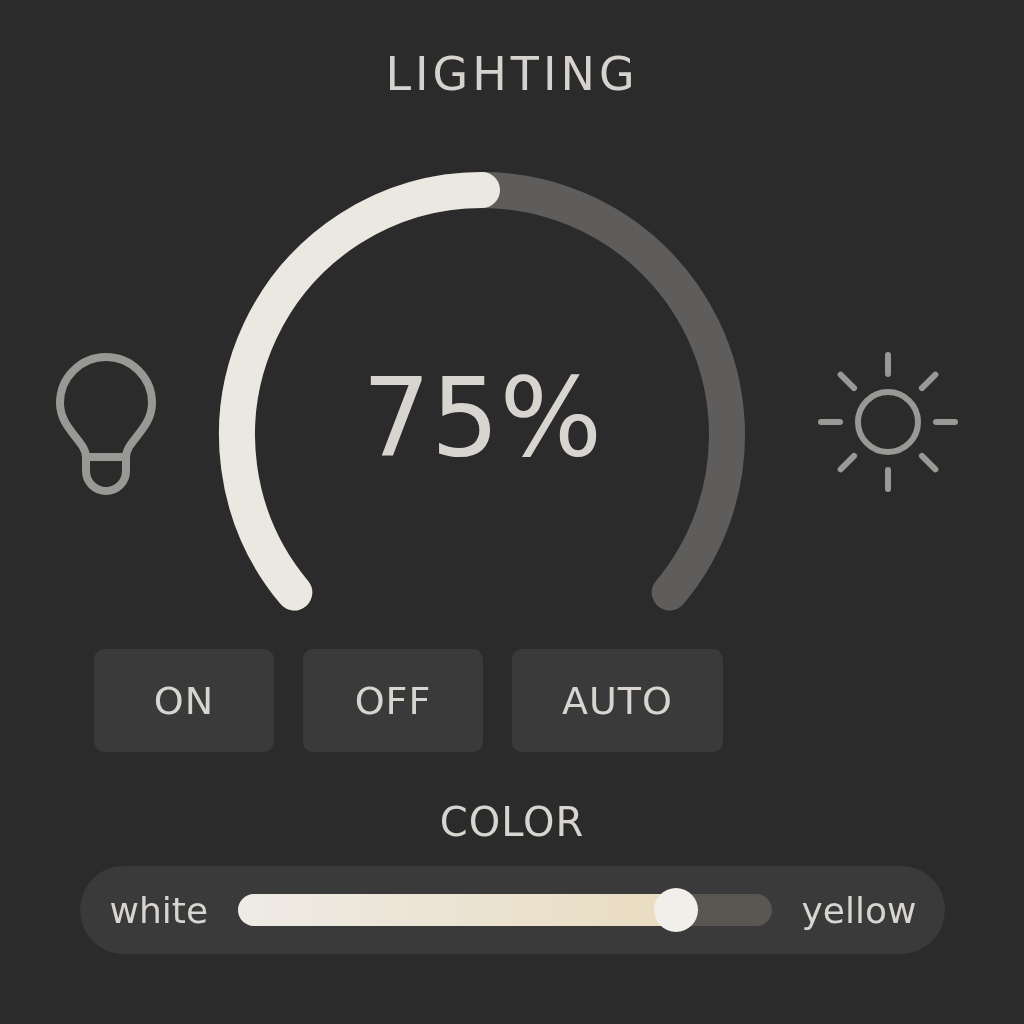 The width and height of the screenshot is (1024, 1024). What do you see at coordinates (512, 74) in the screenshot?
I see `page-title: LIGHTING` at bounding box center [512, 74].